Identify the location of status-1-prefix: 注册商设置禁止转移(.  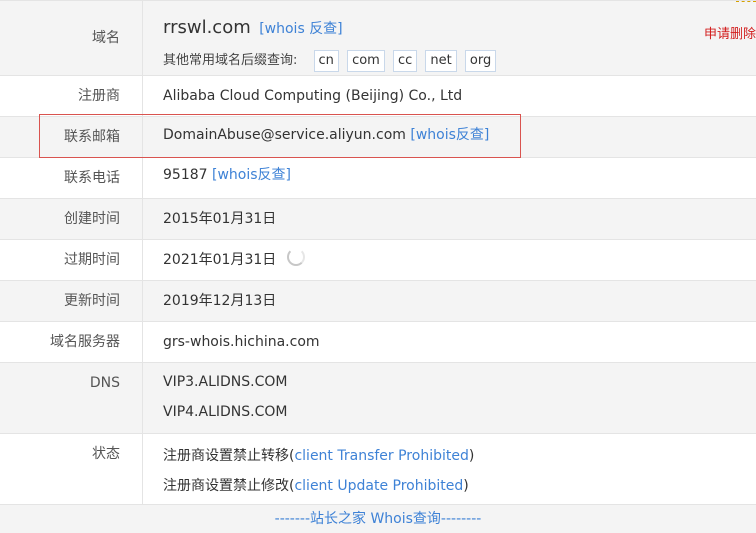
(229, 456).